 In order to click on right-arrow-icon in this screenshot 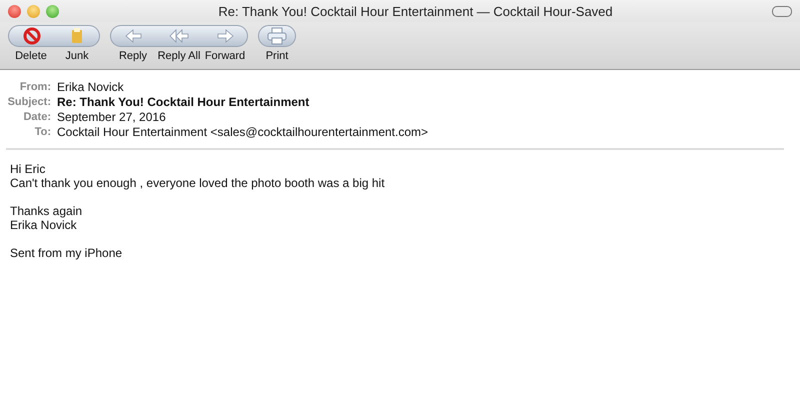, I will do `click(225, 36)`.